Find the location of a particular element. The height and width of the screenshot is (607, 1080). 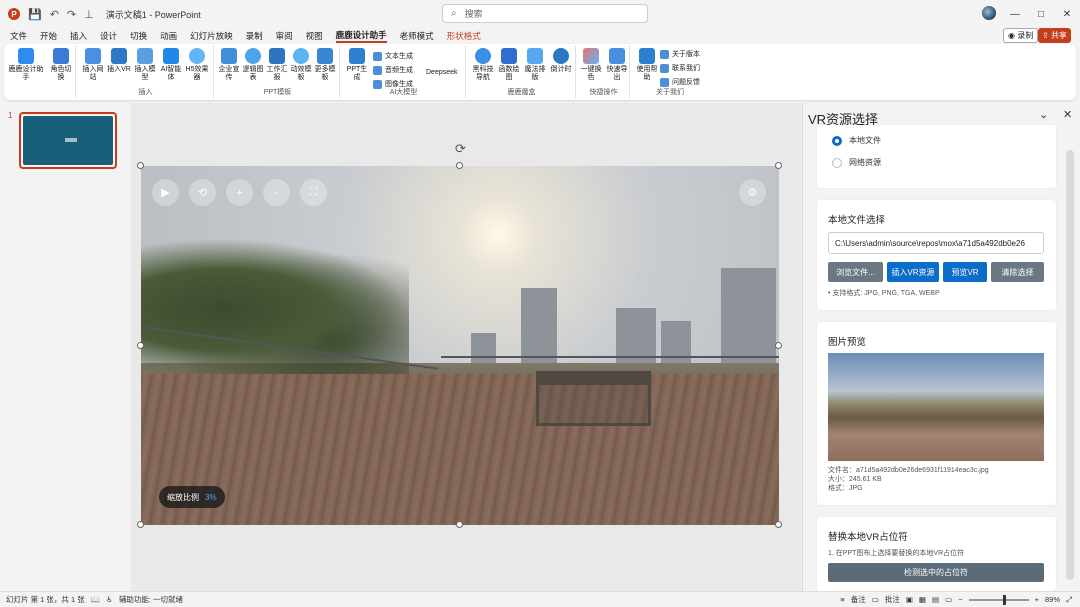

tab-insert: 插入 is located at coordinates (78, 36).